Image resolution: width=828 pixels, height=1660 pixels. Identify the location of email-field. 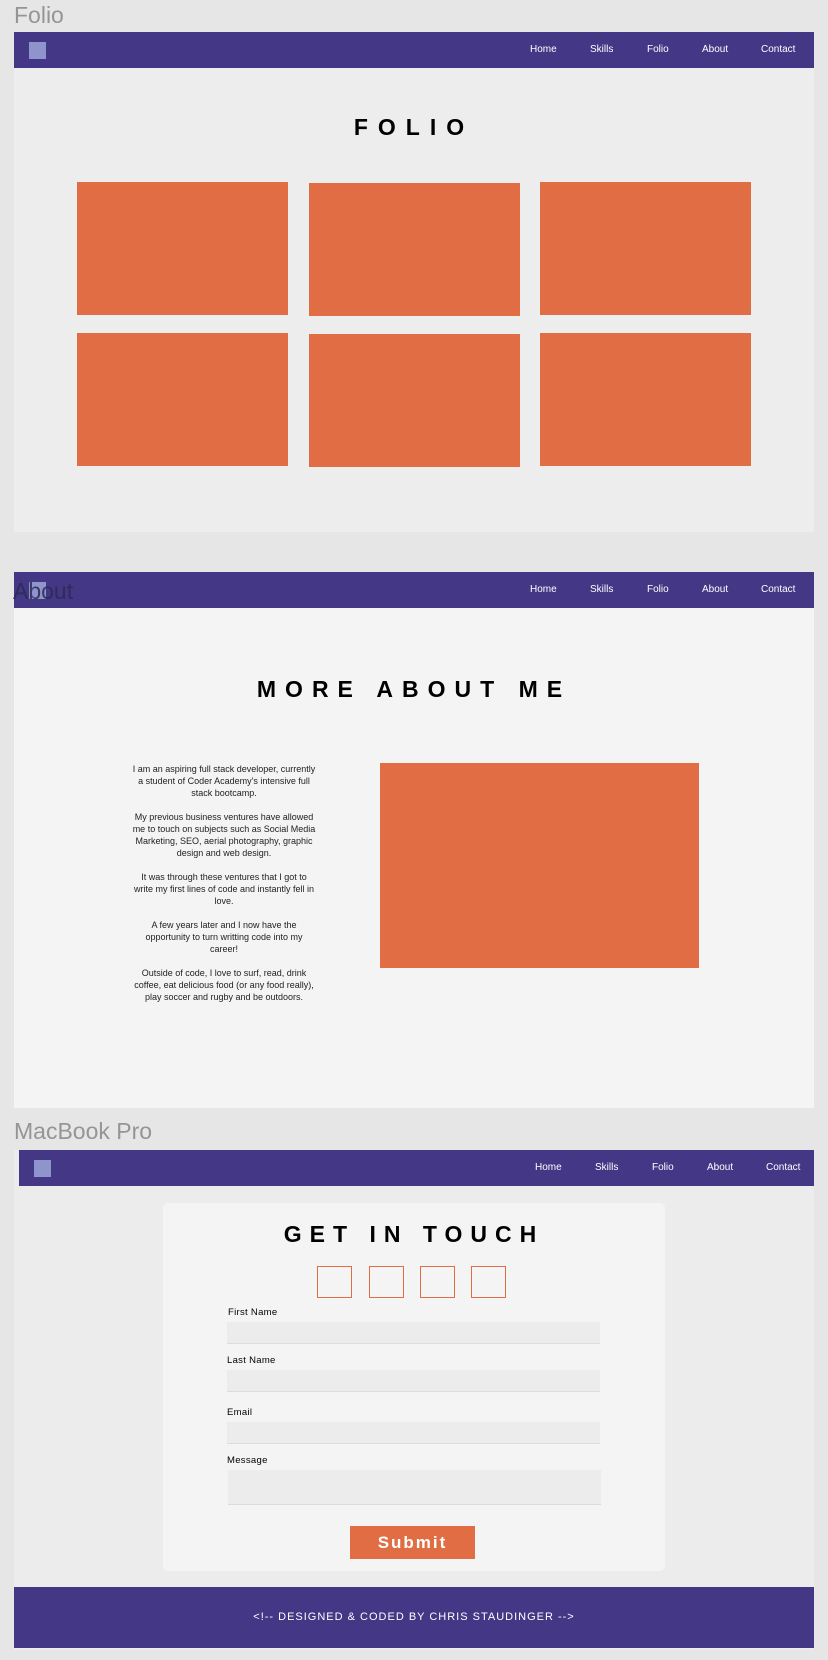
(413, 1433).